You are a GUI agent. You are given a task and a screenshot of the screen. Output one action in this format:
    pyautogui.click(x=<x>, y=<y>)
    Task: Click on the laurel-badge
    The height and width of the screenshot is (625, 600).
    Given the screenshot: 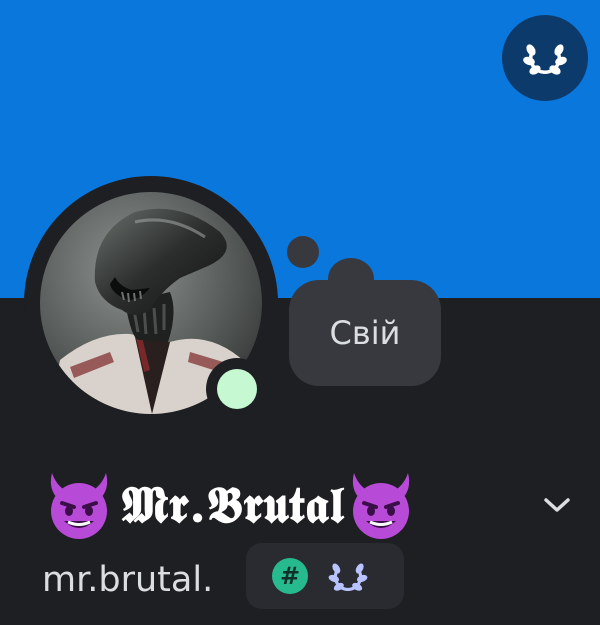 What is the action you would take?
    pyautogui.click(x=348, y=576)
    